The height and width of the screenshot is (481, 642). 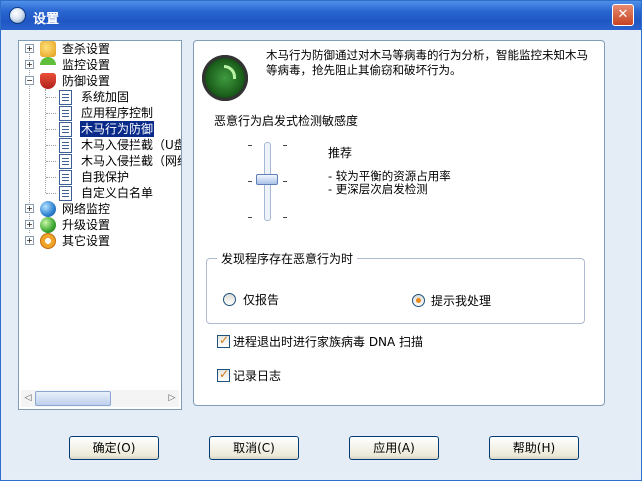 I want to click on dna-scan-label: 进程退出时进行家族病毒 DNA 扫描, so click(x=328, y=341).